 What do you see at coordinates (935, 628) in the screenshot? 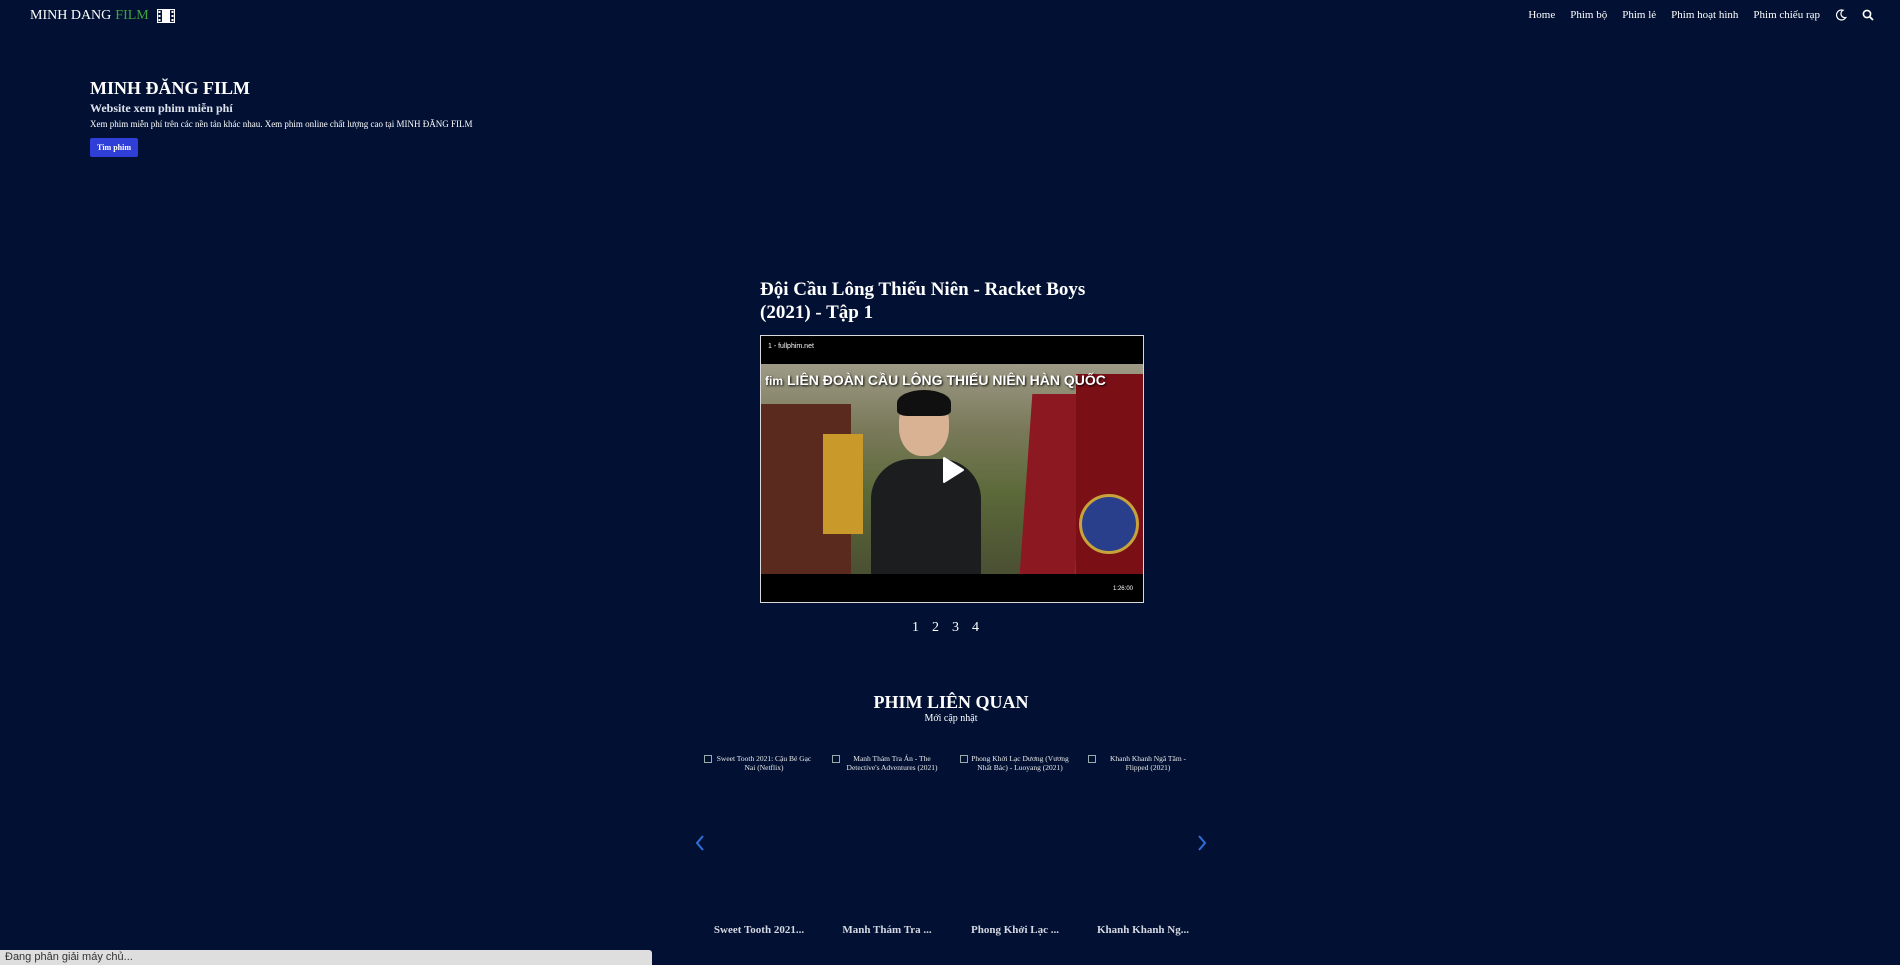
I see `episode-link-2: 2` at bounding box center [935, 628].